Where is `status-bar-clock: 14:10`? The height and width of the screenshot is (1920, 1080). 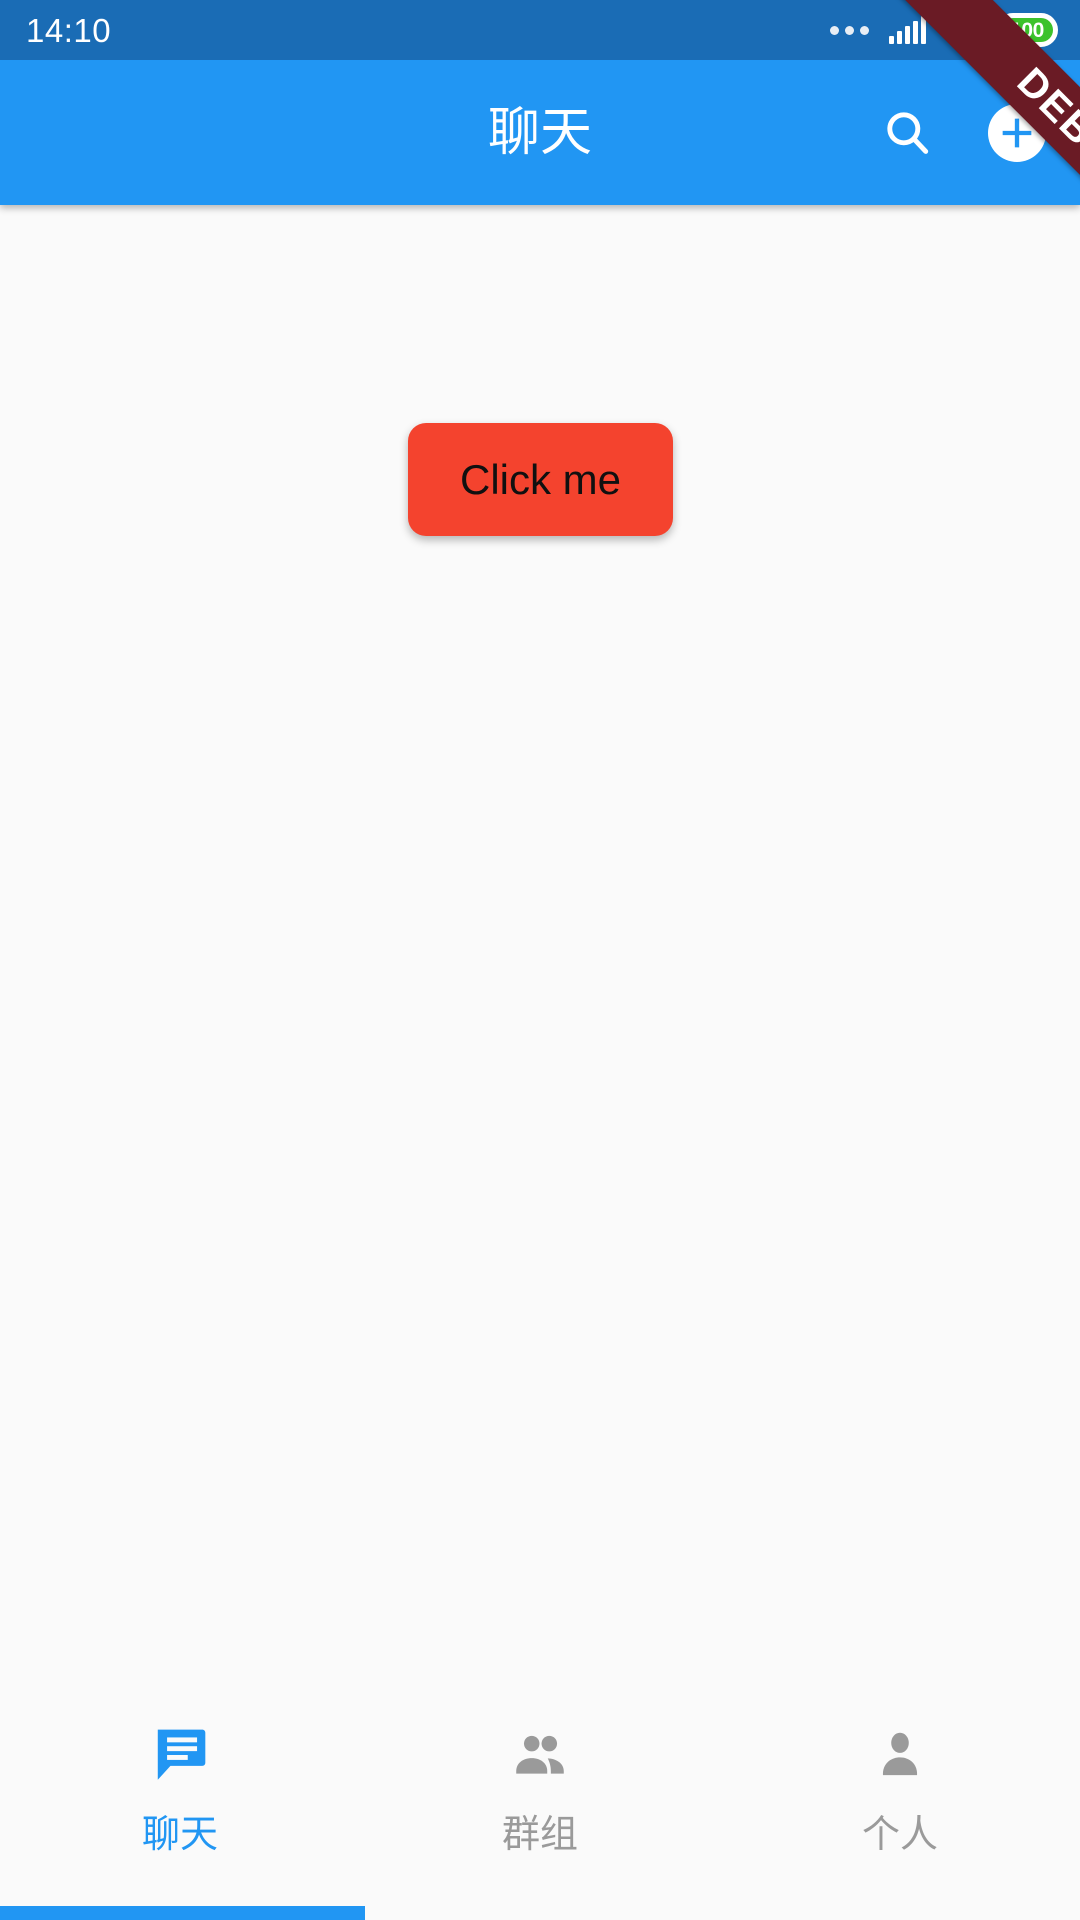 status-bar-clock: 14:10 is located at coordinates (69, 30).